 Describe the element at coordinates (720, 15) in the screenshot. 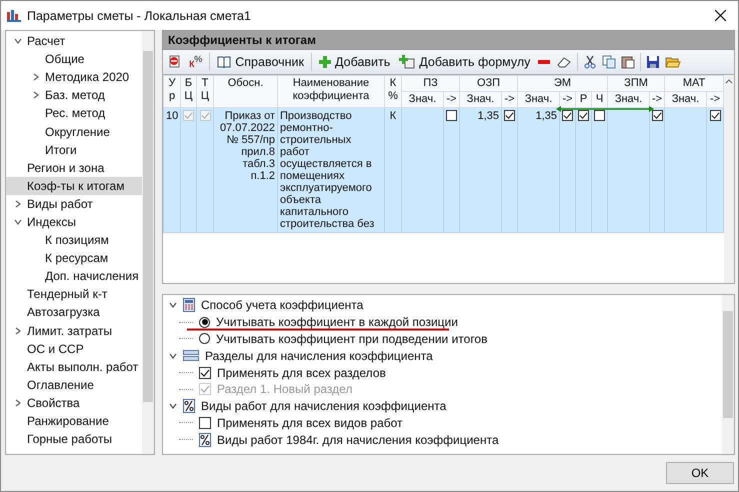

I see `close-icon` at that location.